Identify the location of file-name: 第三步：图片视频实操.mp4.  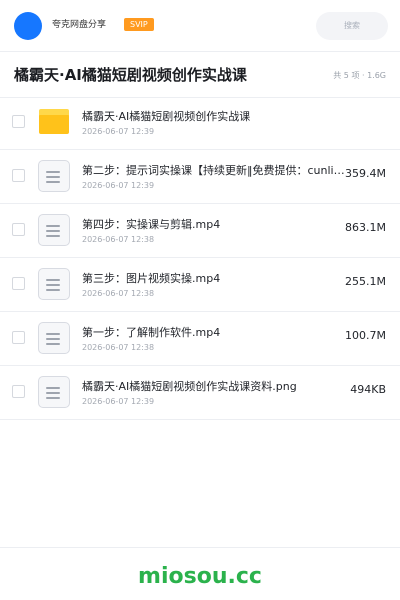
(151, 278).